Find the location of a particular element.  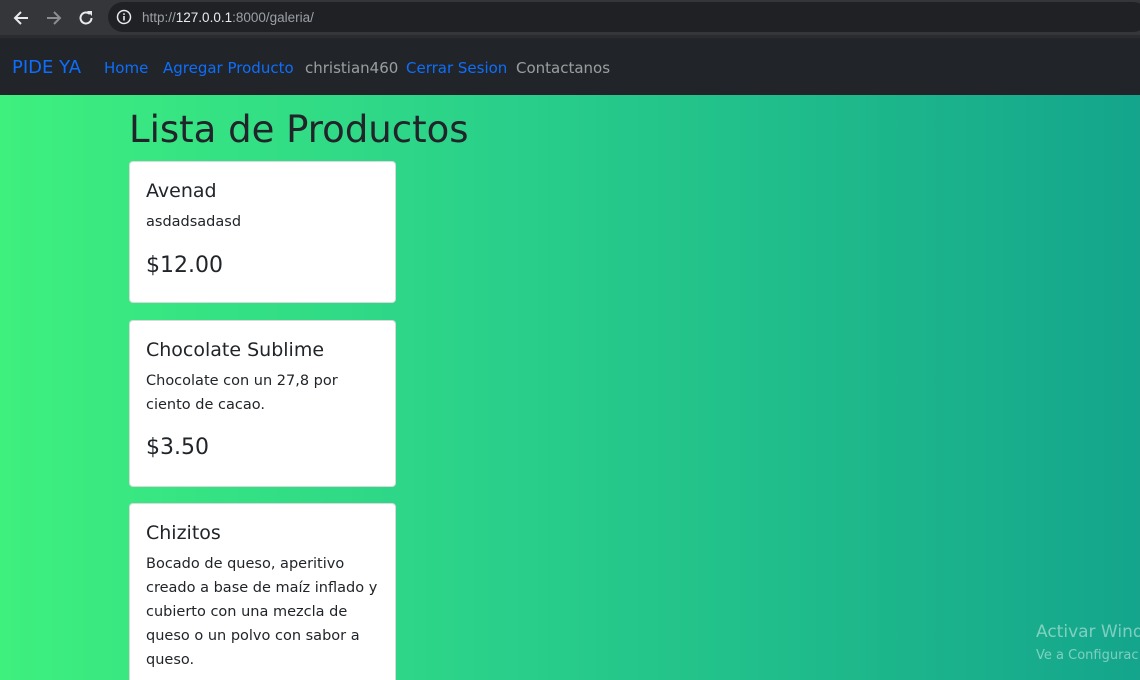

browser-toolbar: http://127.0.0.1:8000/galeria/ is located at coordinates (570, 19).